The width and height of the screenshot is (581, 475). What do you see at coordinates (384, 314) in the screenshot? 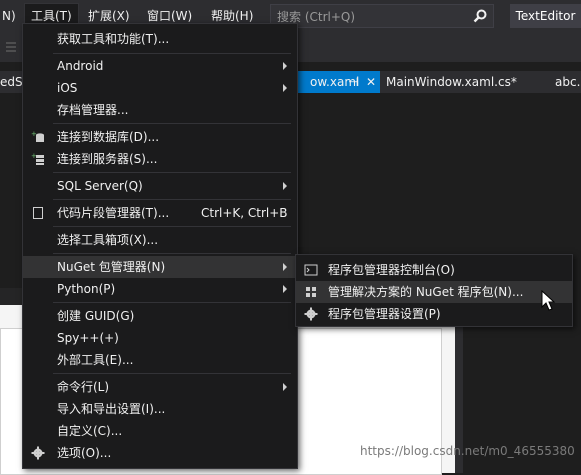
I see `menu-item-label: 程序包管理器设置(P)` at bounding box center [384, 314].